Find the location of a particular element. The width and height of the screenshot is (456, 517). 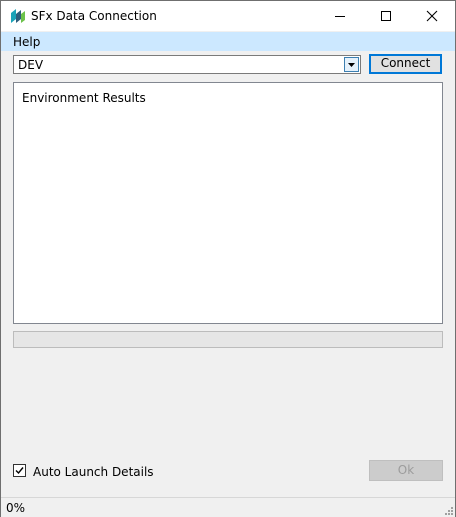

minimize-button is located at coordinates (340, 16).